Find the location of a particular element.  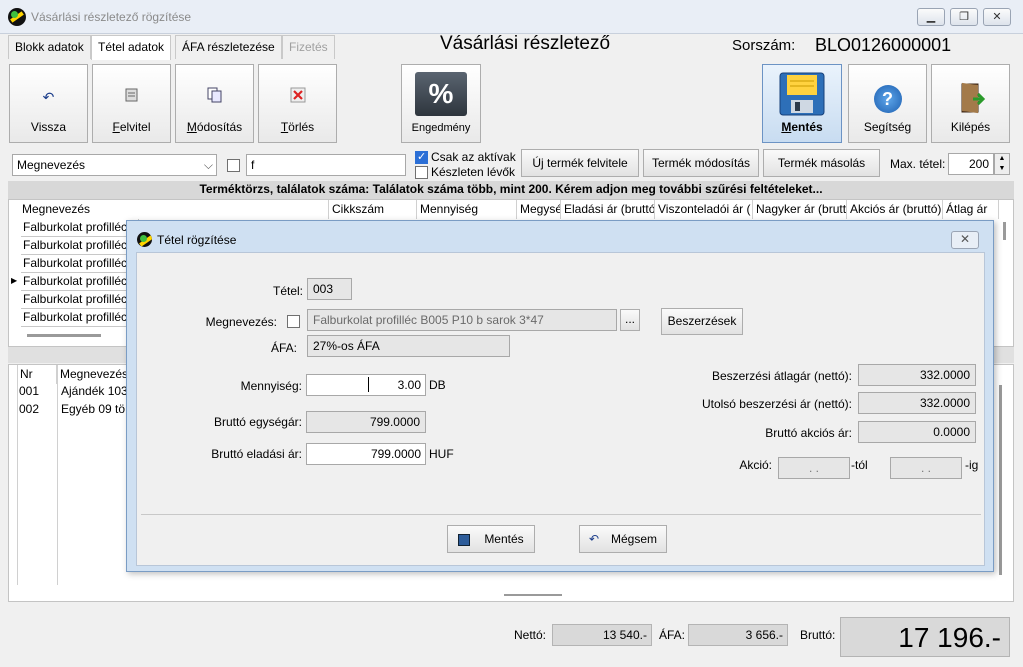

quantity-input: 3.00 is located at coordinates (366, 385).